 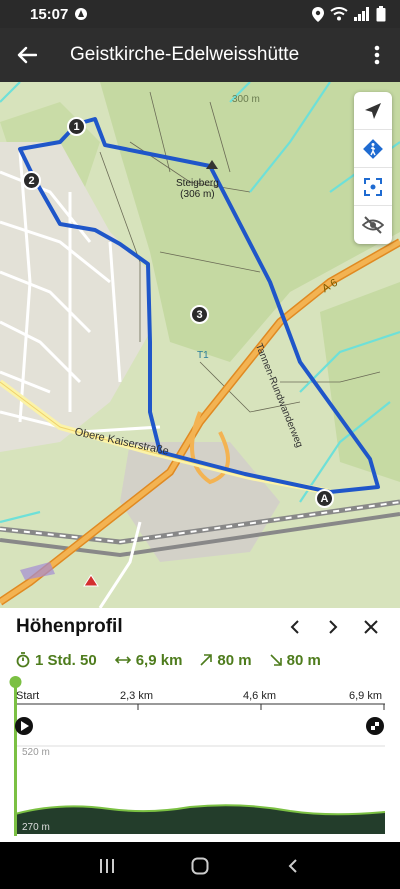 I want to click on navigation-arrow-icon, so click(x=373, y=110).